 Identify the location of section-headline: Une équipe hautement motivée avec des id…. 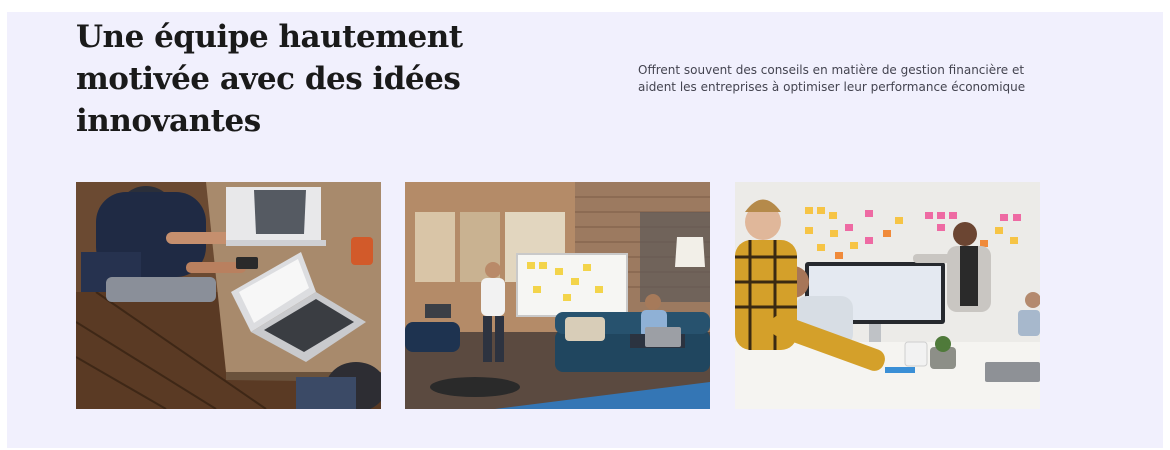
(269, 79).